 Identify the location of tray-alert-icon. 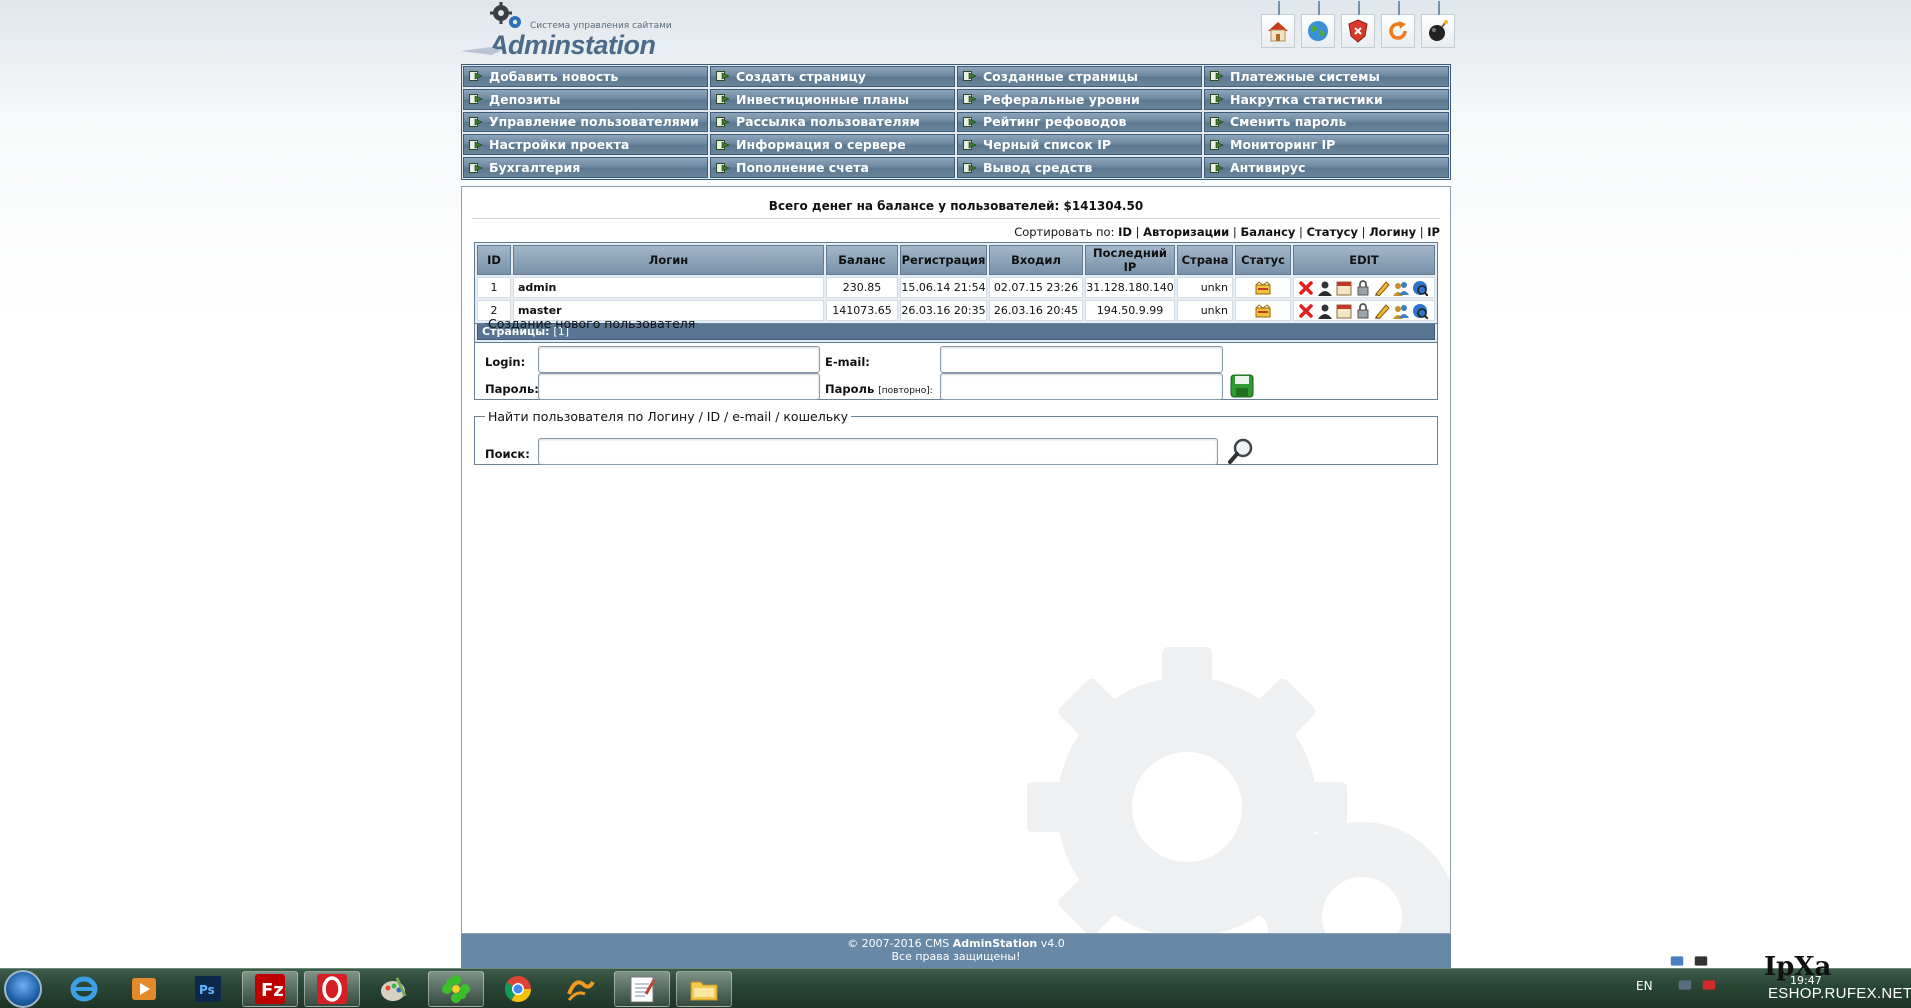
(1709, 985).